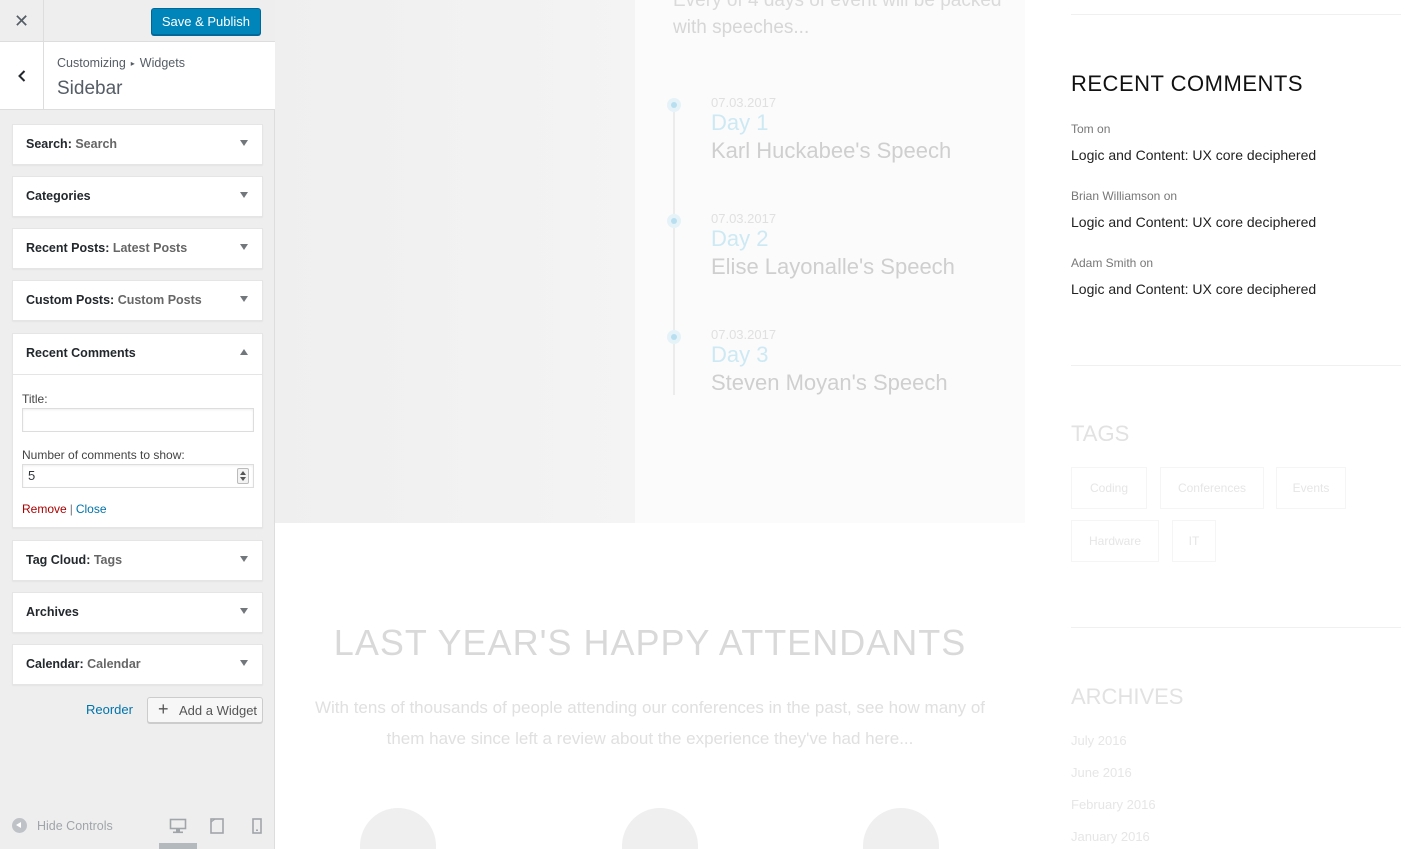  Describe the element at coordinates (1127, 696) in the screenshot. I see `archives-heading: ARCHIVES` at that location.